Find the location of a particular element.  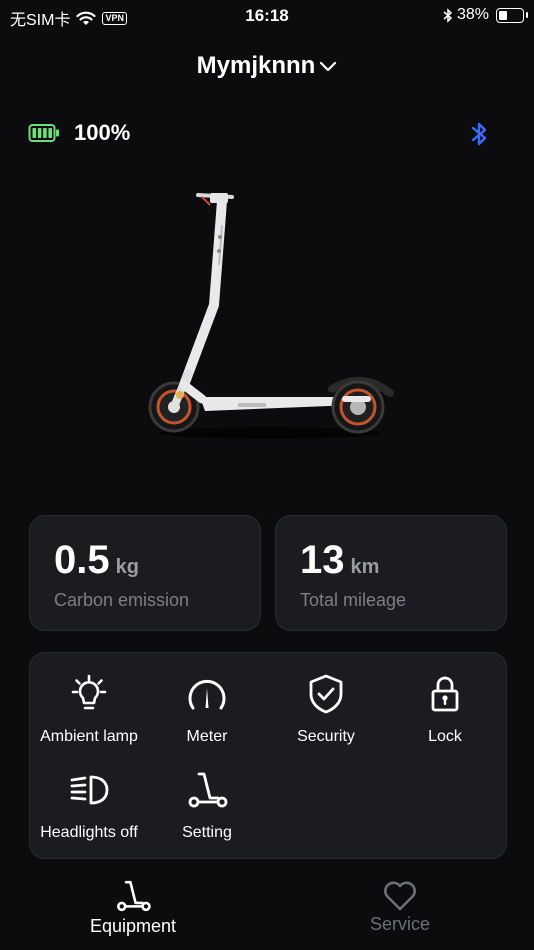

bluetooth-icon is located at coordinates (480, 134).